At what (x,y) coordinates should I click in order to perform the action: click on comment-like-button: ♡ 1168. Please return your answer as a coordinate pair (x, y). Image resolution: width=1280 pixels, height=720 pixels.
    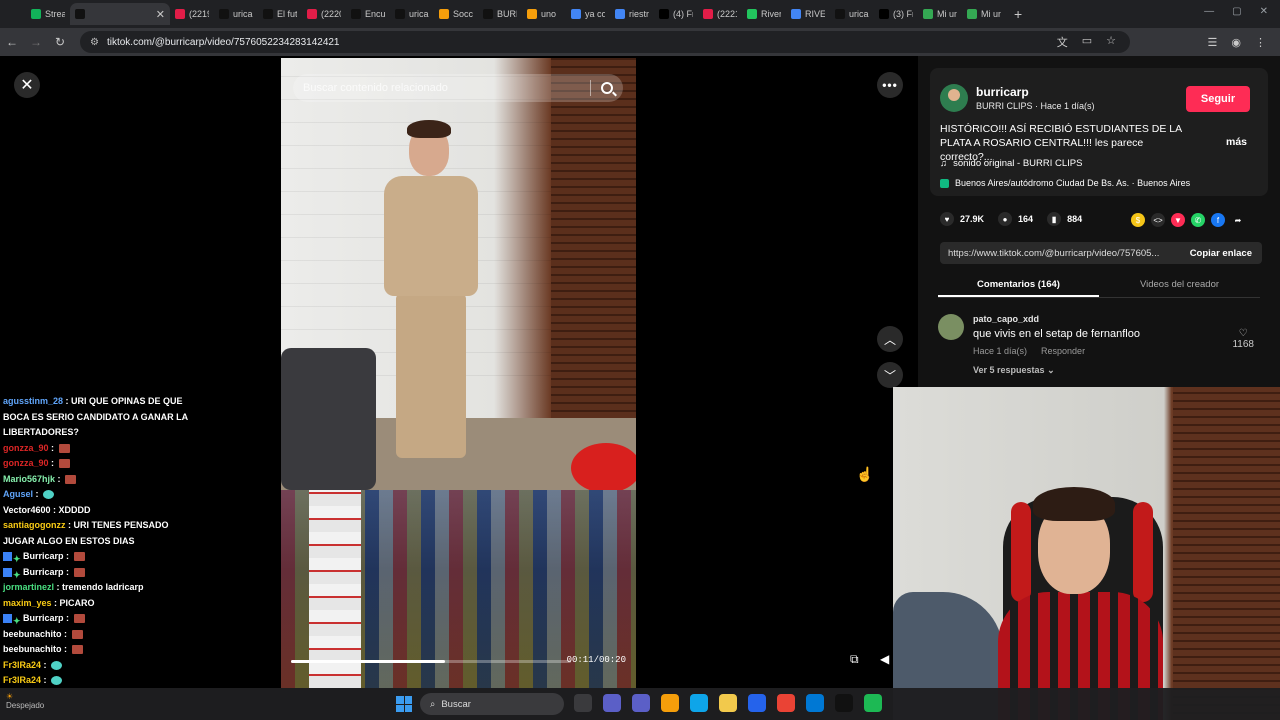
    Looking at the image, I should click on (1243, 339).